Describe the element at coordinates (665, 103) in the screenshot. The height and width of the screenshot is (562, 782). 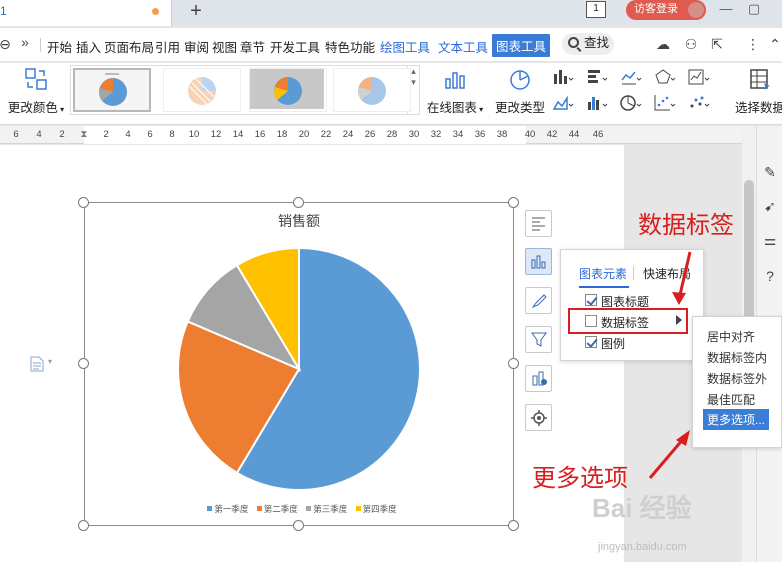
I see `scatter-chart-icon` at that location.